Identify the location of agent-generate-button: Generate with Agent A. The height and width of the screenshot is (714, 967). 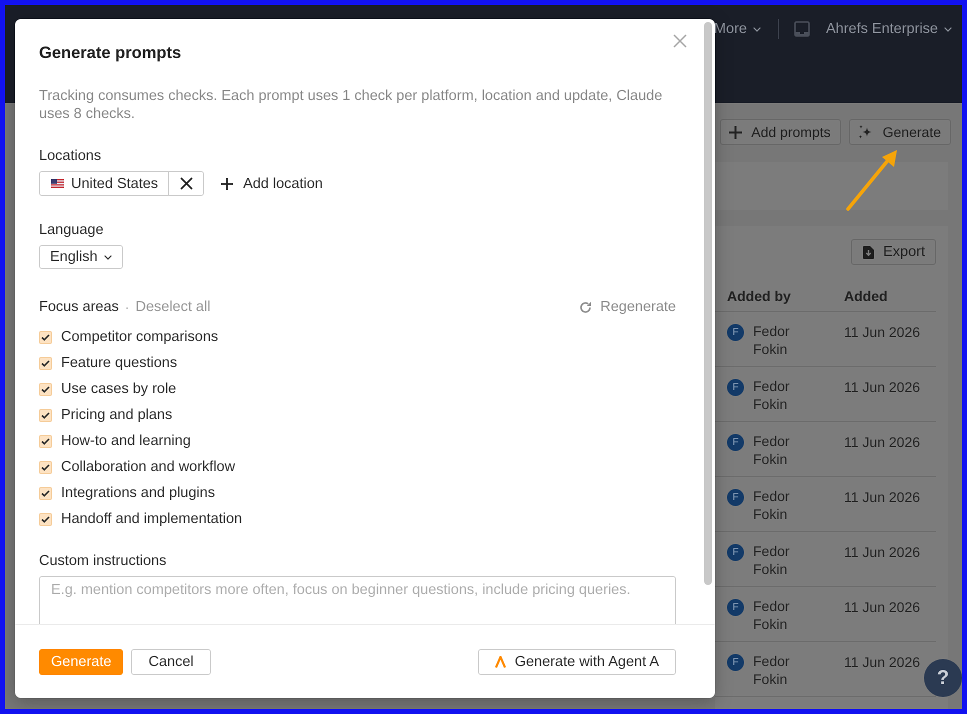
(577, 661).